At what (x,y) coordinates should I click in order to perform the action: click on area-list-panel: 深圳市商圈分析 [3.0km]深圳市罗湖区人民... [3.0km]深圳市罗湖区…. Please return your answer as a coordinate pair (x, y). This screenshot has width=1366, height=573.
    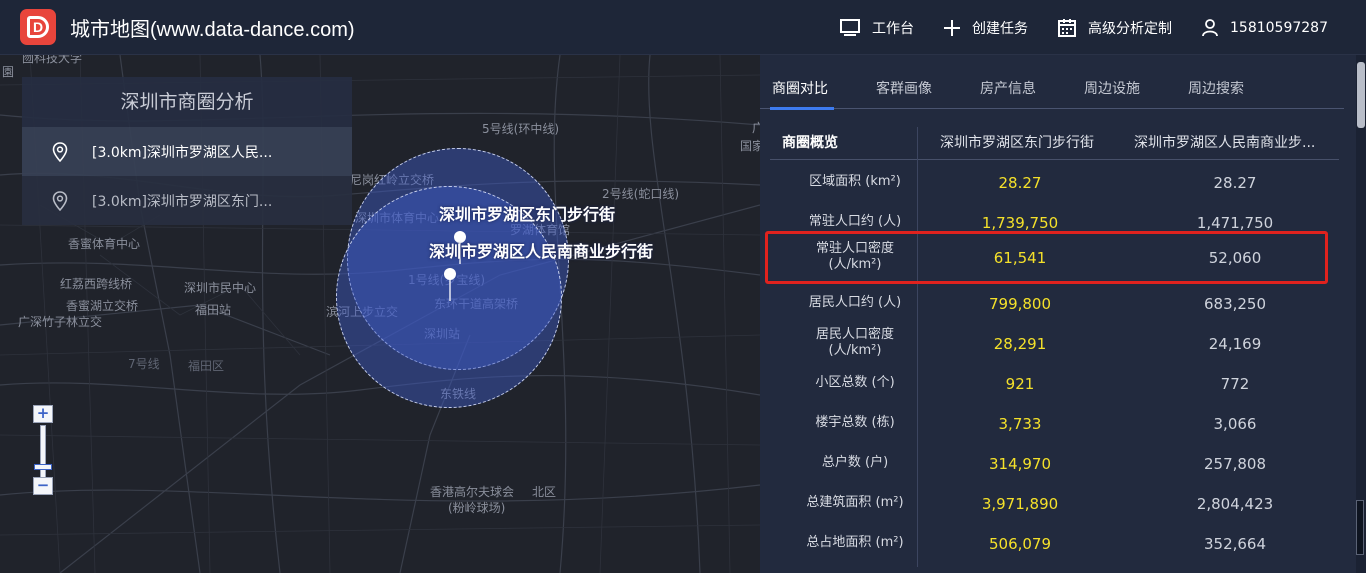
    Looking at the image, I should click on (187, 151).